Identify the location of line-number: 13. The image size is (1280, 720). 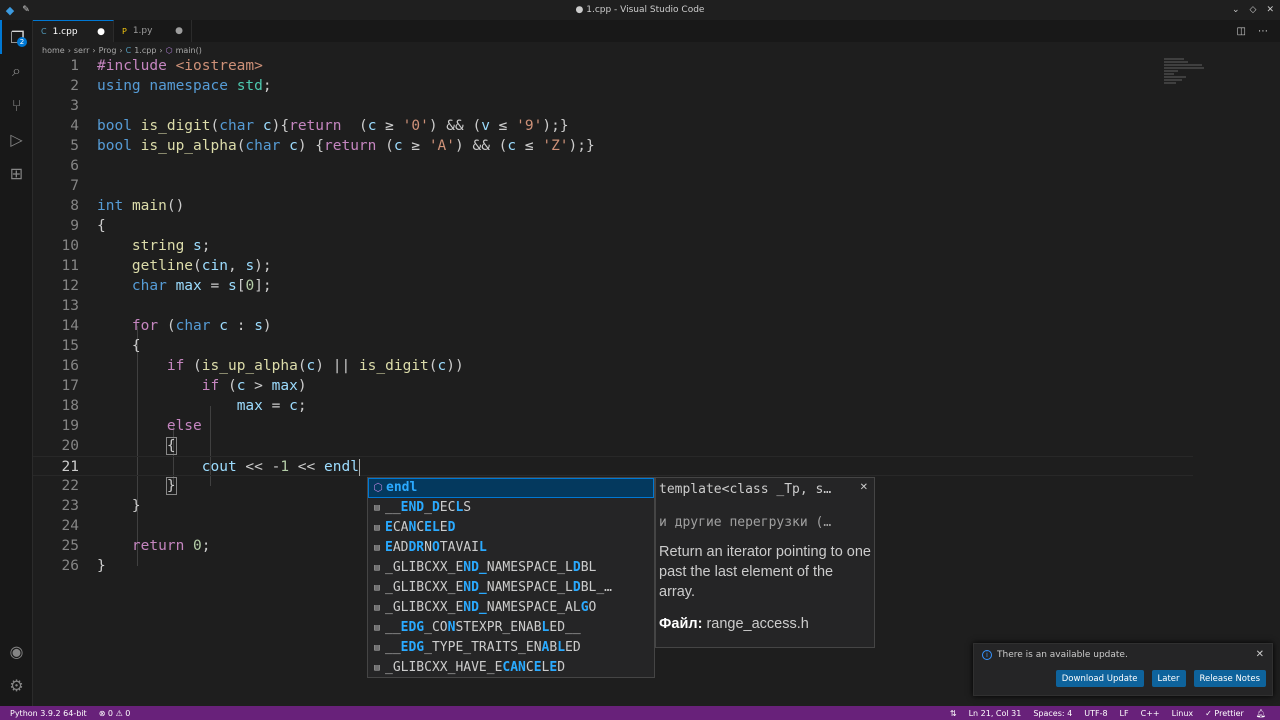
(70, 306).